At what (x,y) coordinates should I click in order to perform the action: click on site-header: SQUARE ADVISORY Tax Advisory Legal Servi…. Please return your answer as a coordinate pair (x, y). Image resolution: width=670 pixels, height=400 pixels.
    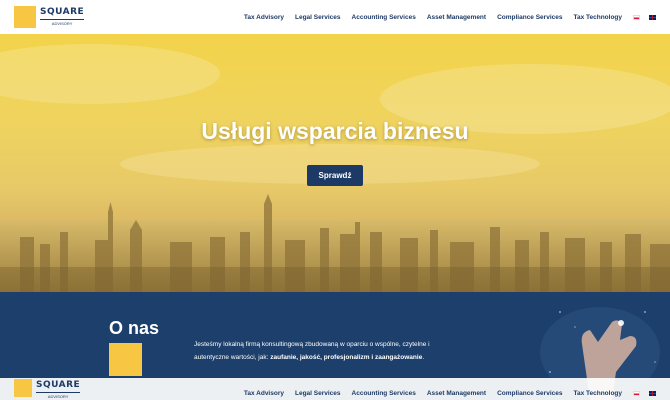
    Looking at the image, I should click on (335, 17).